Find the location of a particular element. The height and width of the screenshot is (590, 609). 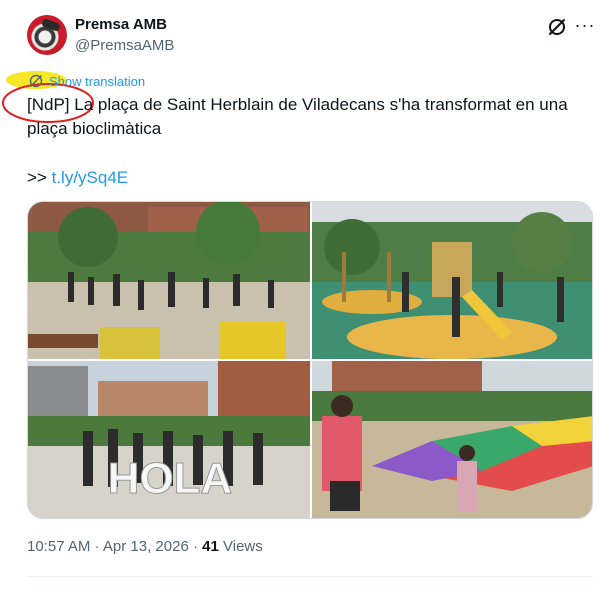

views-count: 41 is located at coordinates (210, 546).